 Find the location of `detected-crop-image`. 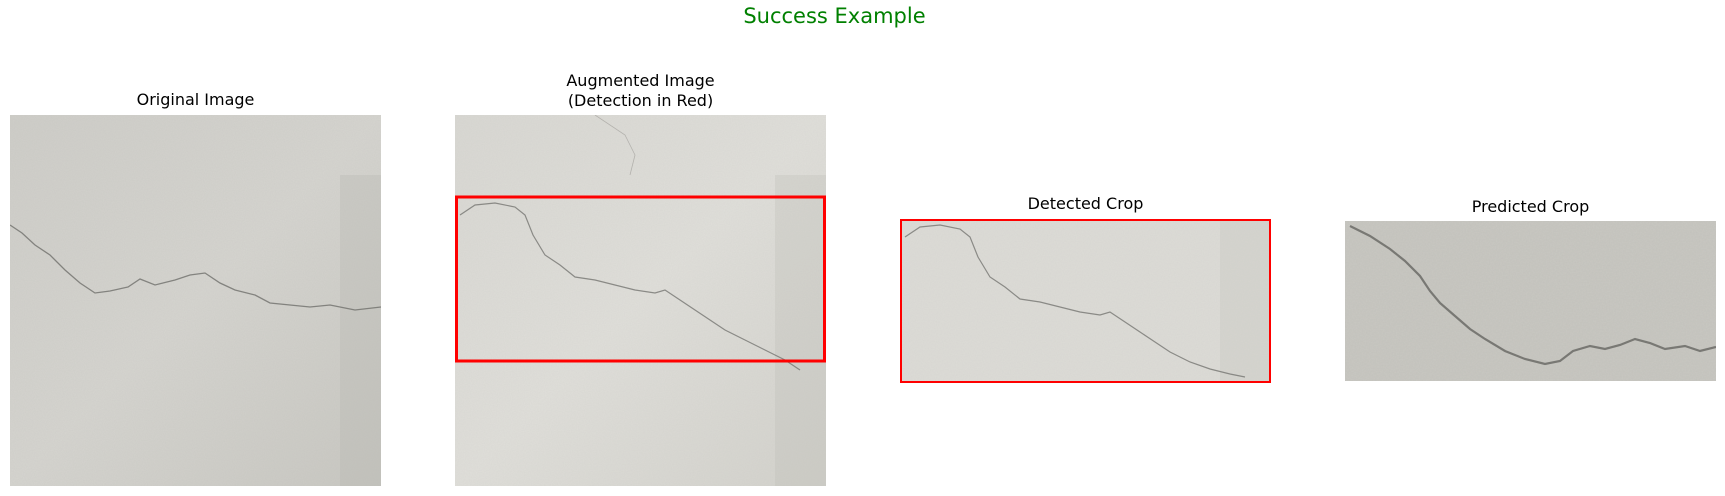

detected-crop-image is located at coordinates (1085, 301).